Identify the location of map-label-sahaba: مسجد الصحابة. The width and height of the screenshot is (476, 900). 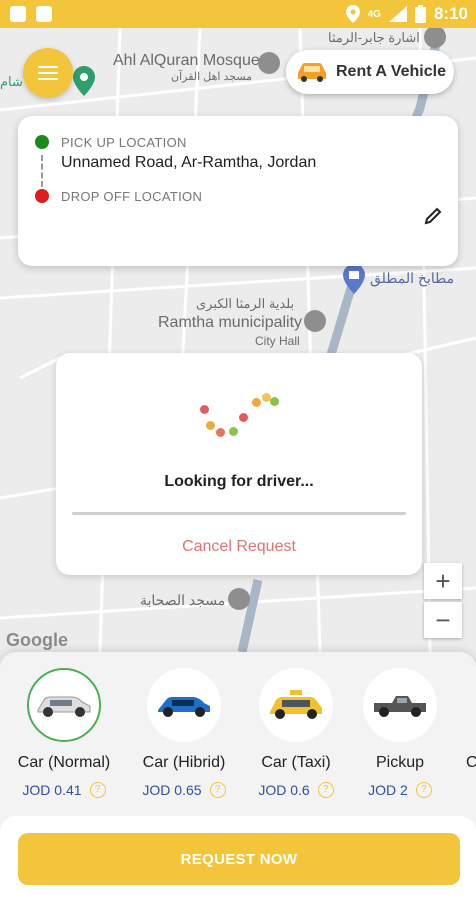
(183, 600).